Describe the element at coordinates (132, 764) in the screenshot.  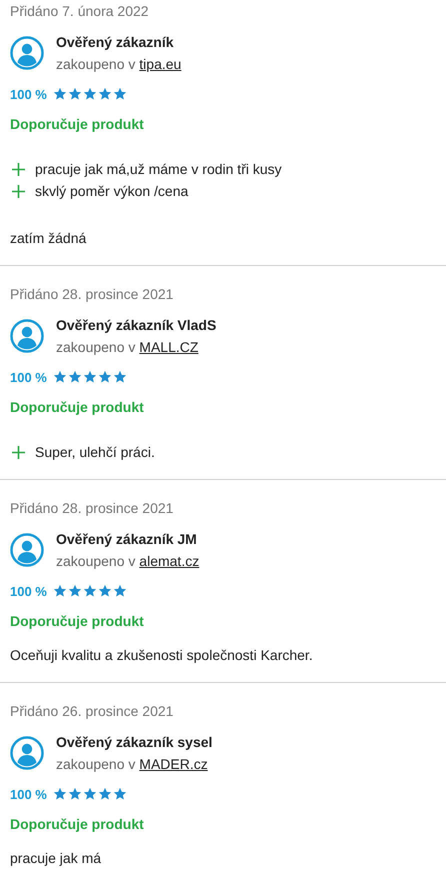
I see `purchase-note: zakoupeno v MADER.cz` at that location.